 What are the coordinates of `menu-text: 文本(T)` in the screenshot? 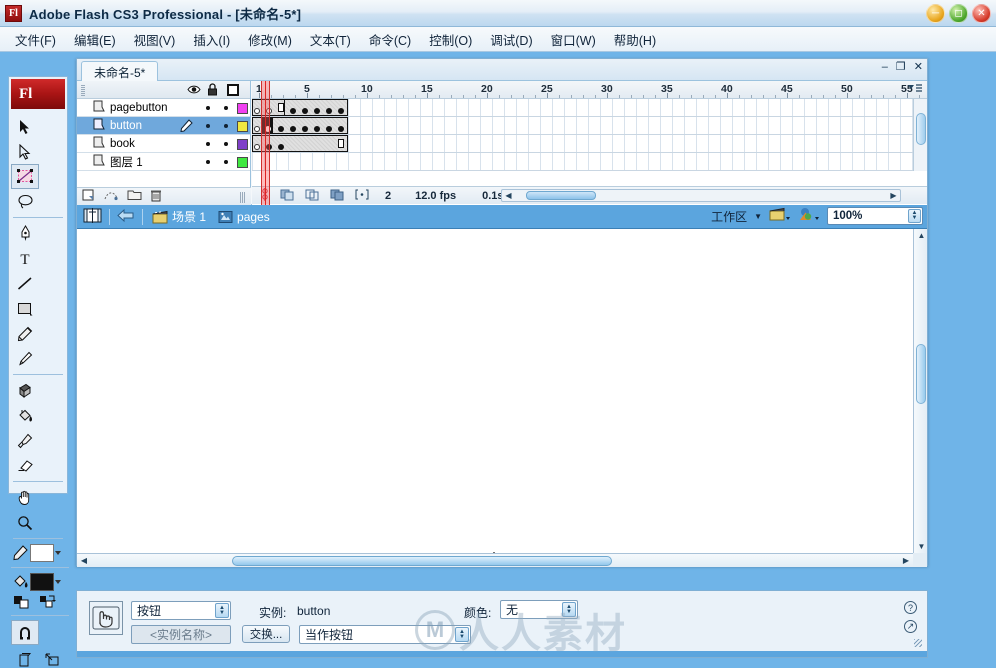 It's located at (330, 39).